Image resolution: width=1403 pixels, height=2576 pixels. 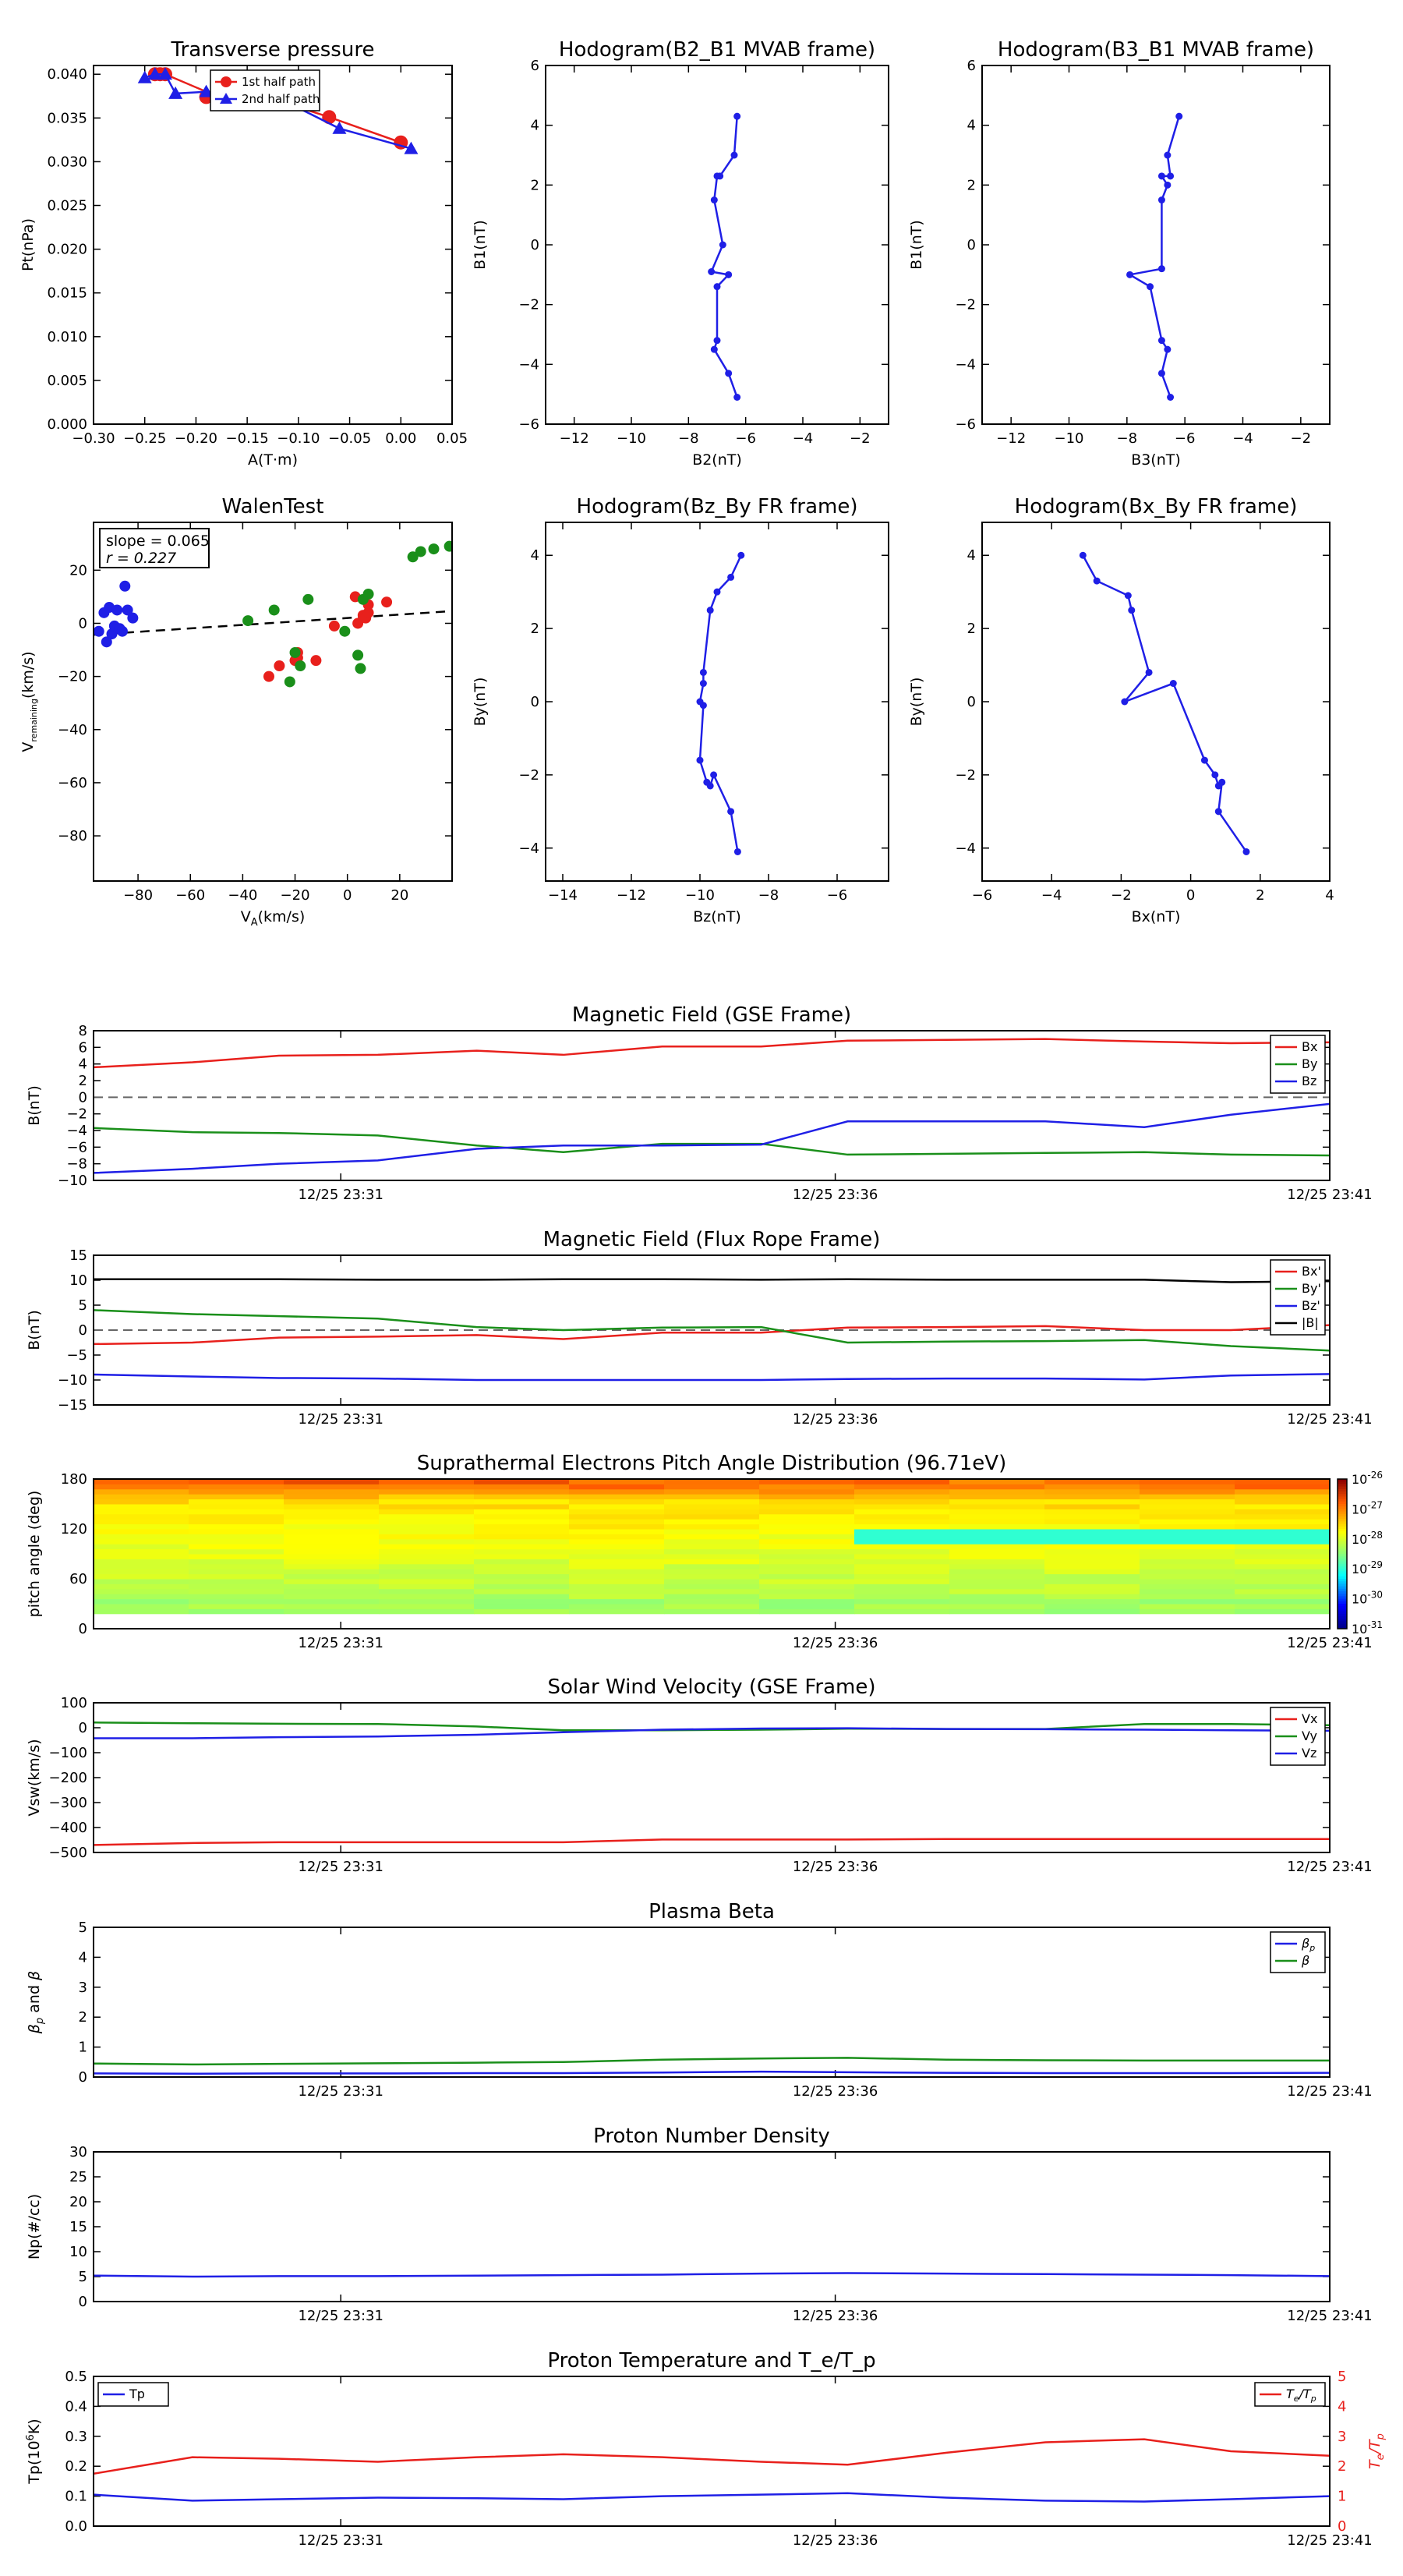 What do you see at coordinates (273, 460) in the screenshot?
I see `x-axis-label: A(T·m)` at bounding box center [273, 460].